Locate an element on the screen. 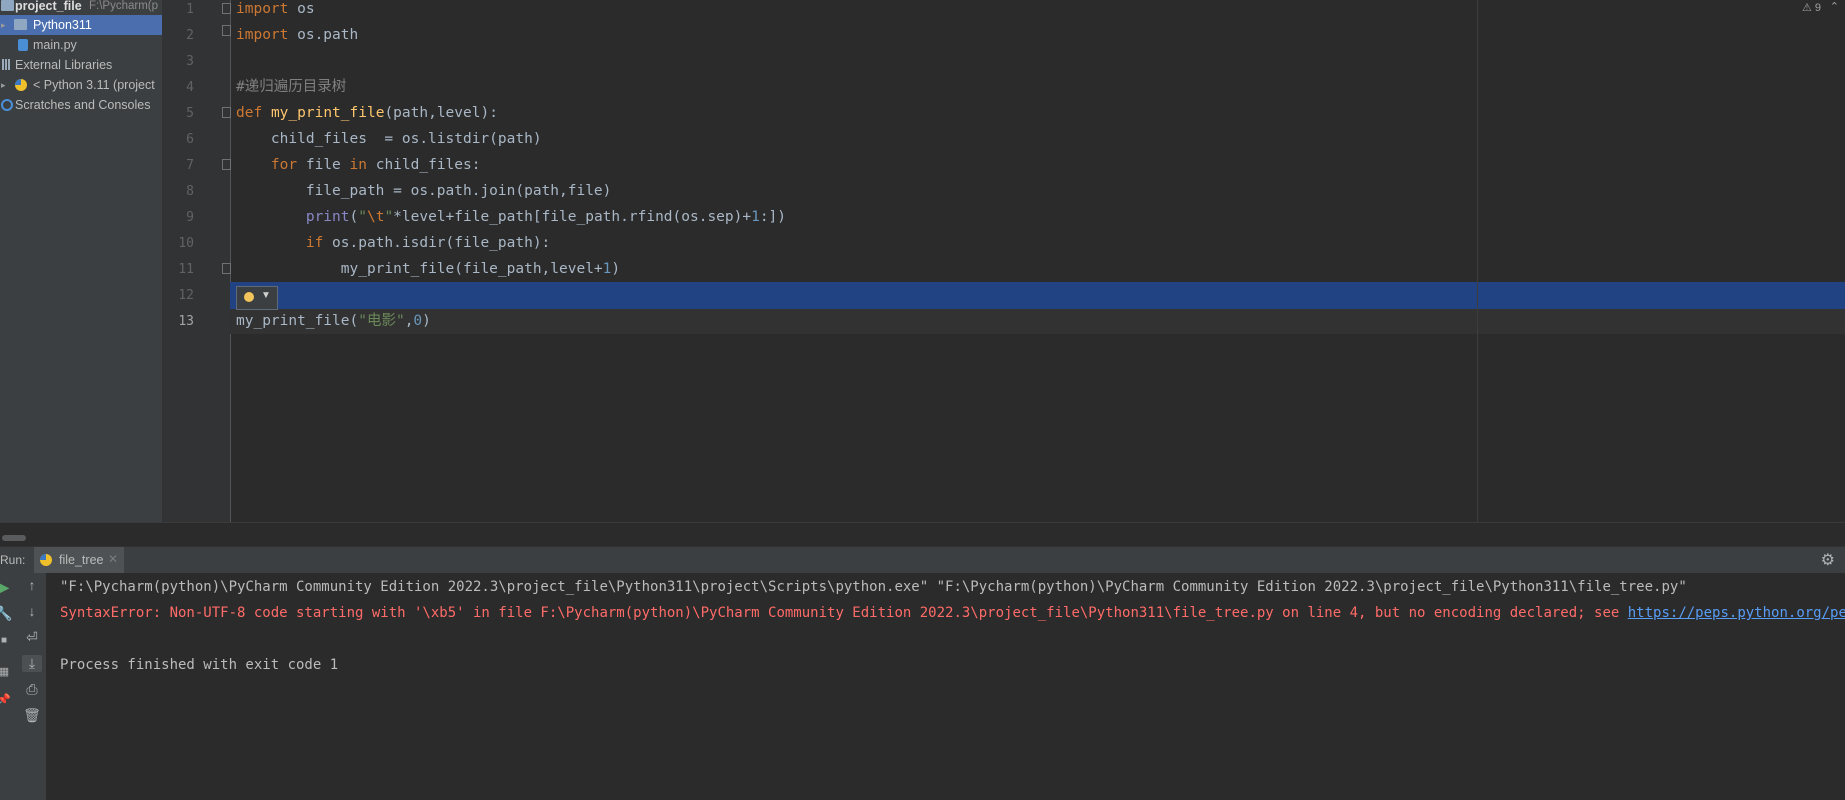 The image size is (1845, 800). scroll-to-end-icon: ⤓ is located at coordinates (32, 663).